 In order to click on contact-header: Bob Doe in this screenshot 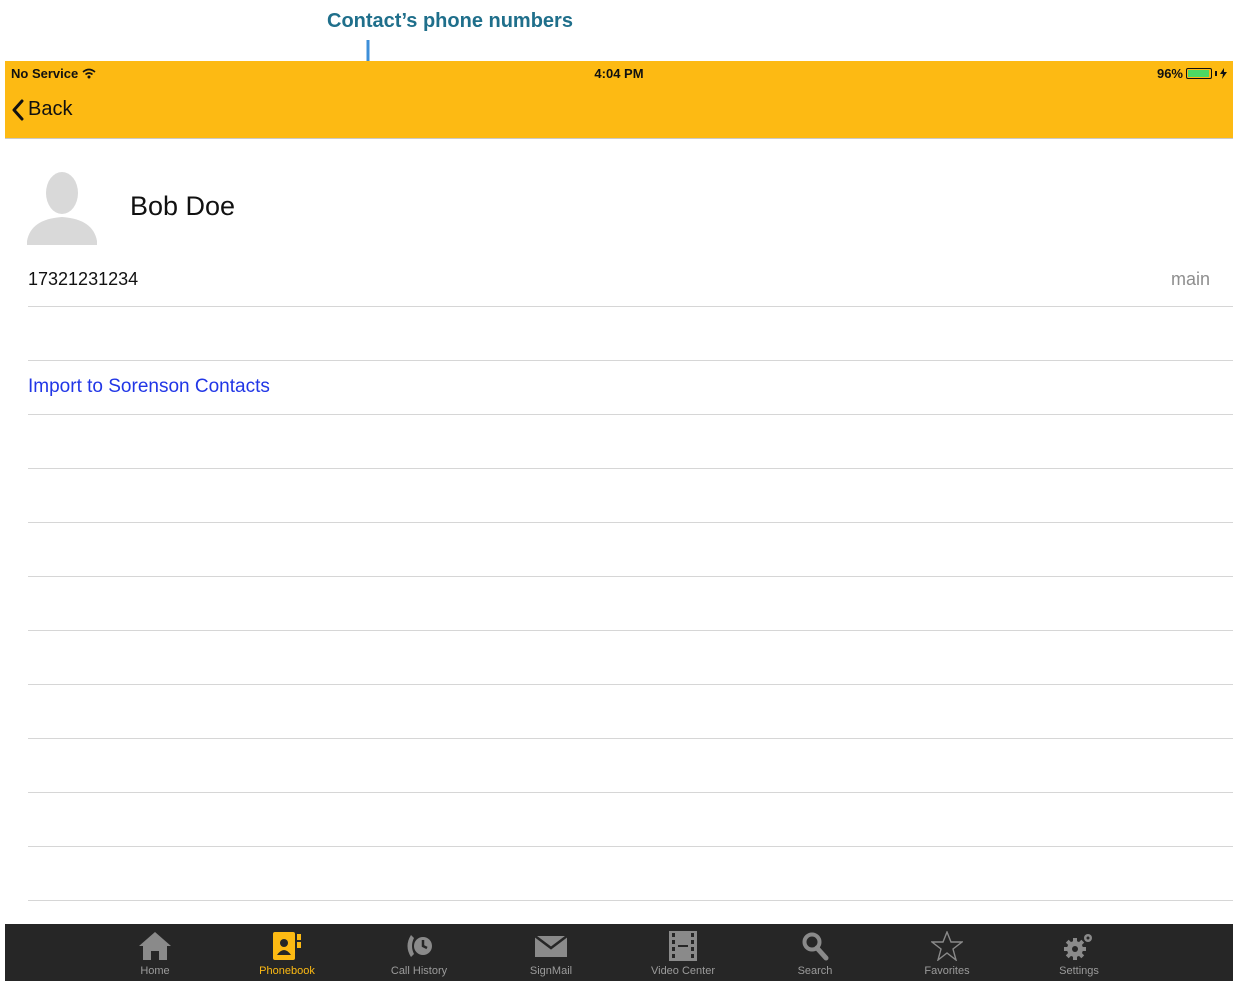, I will do `click(619, 194)`.